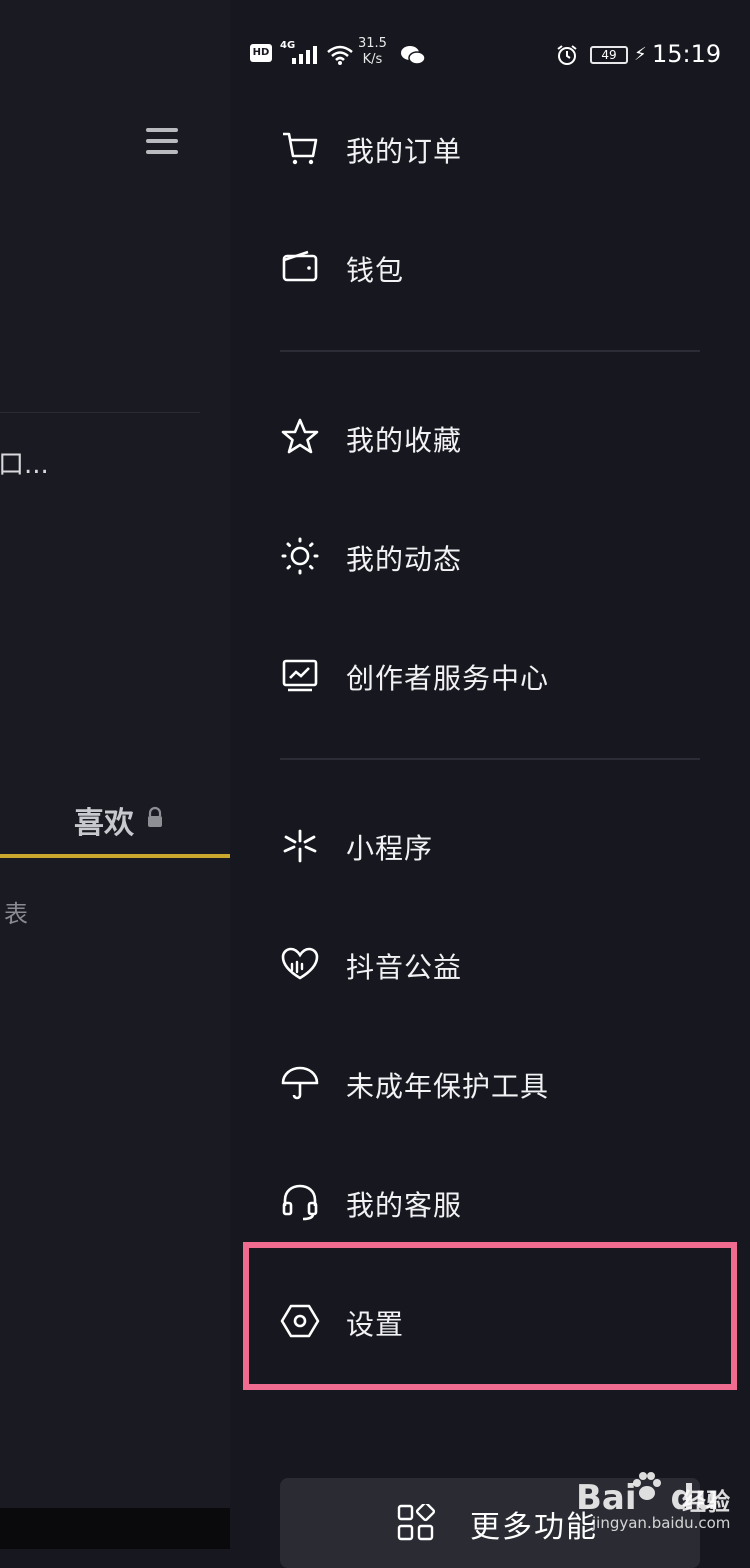 This screenshot has width=750, height=1568. I want to click on paw-icon, so click(647, 1486).